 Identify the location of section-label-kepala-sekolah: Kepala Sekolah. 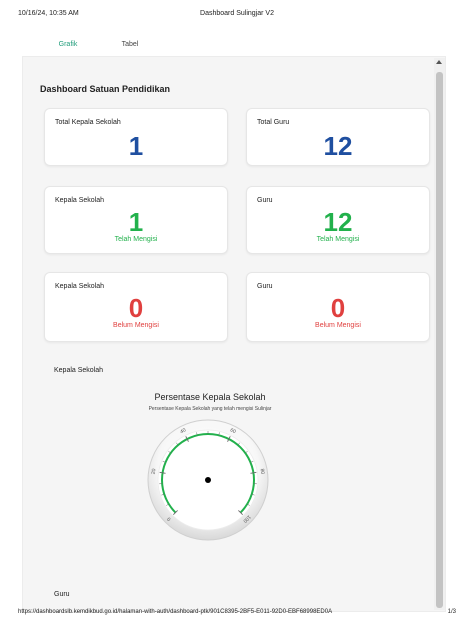
(79, 370).